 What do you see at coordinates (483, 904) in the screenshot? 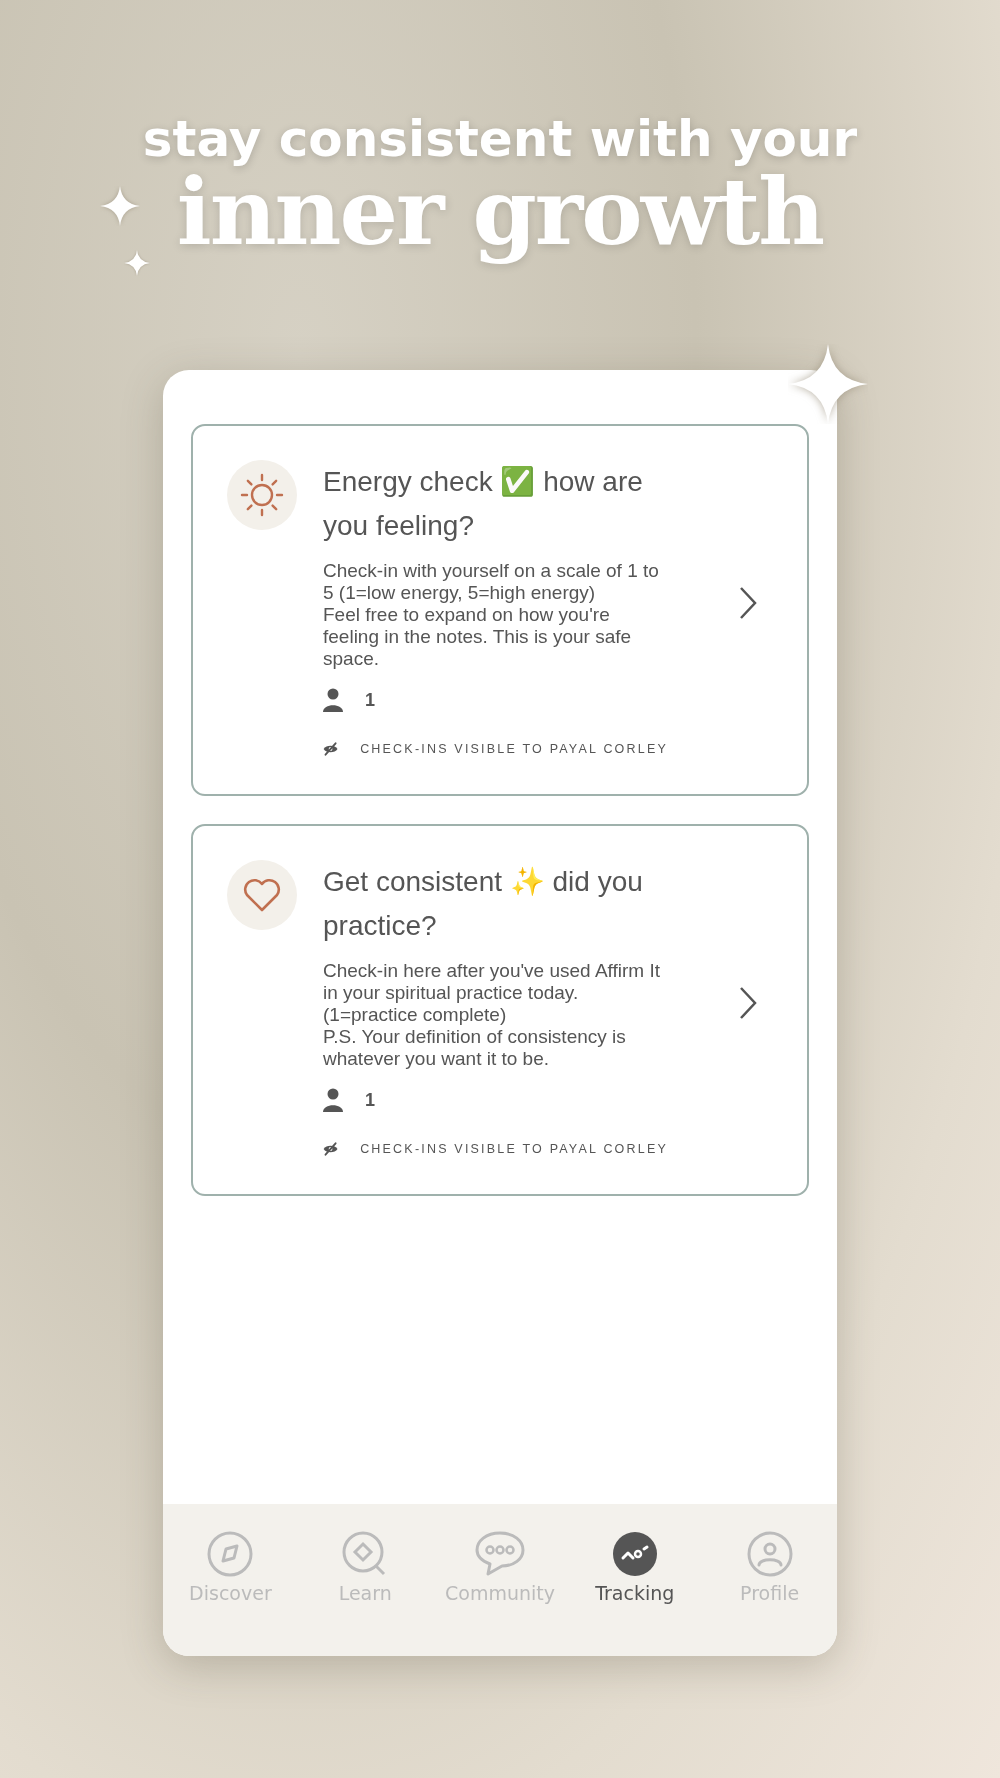
I see `card-title: Get consistent ✨ did you practice?` at bounding box center [483, 904].